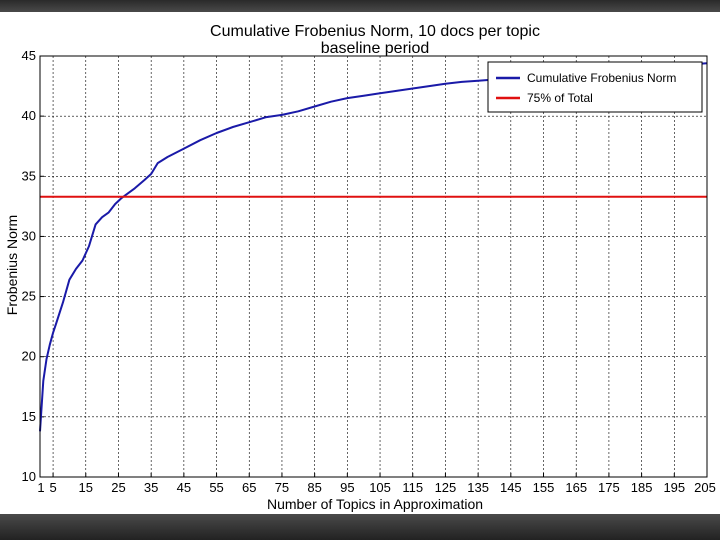 This screenshot has width=720, height=540. What do you see at coordinates (29, 356) in the screenshot?
I see `y-tick-label: 20` at bounding box center [29, 356].